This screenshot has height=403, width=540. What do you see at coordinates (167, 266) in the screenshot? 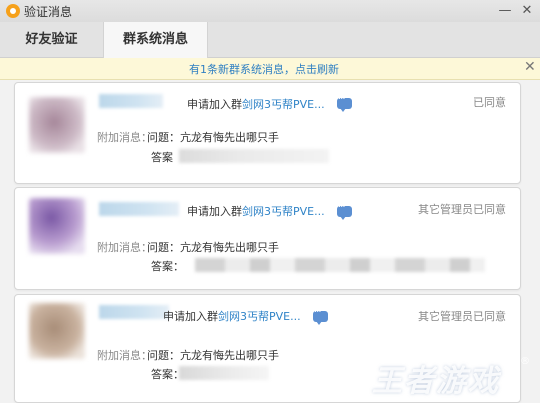
I see `answer-label: 答案：` at bounding box center [167, 266].